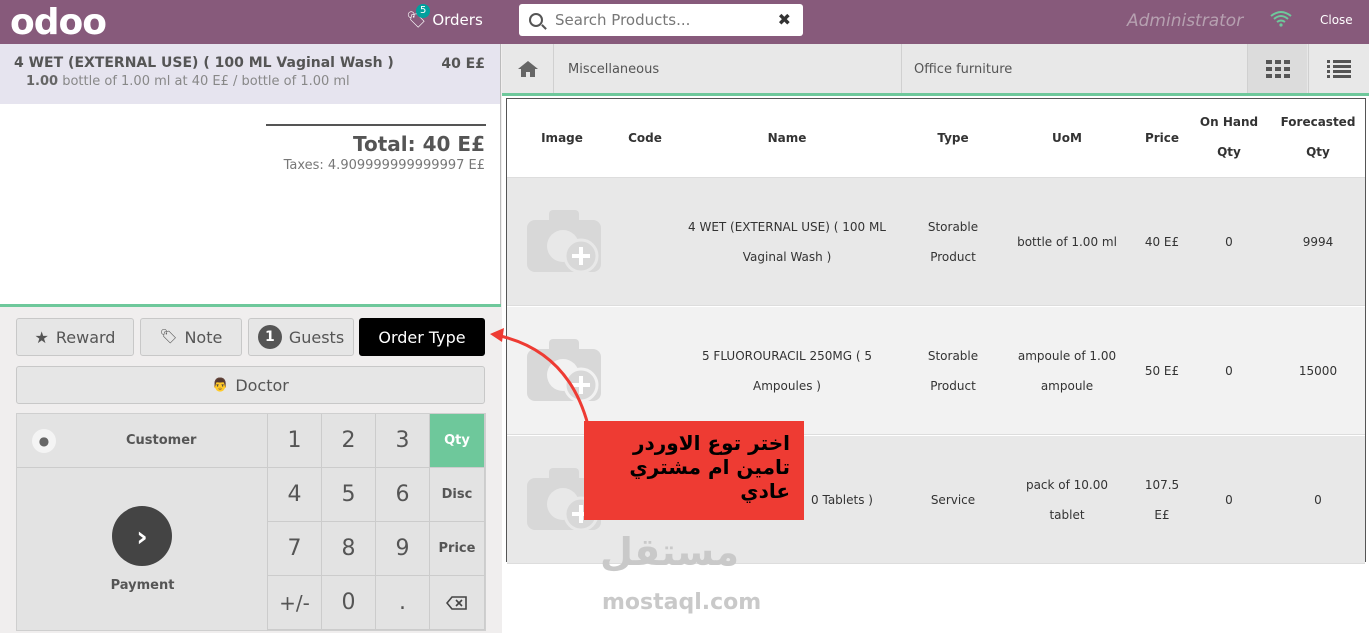 This screenshot has width=1369, height=633. Describe the element at coordinates (1336, 20) in the screenshot. I see `close-button: Close` at that location.